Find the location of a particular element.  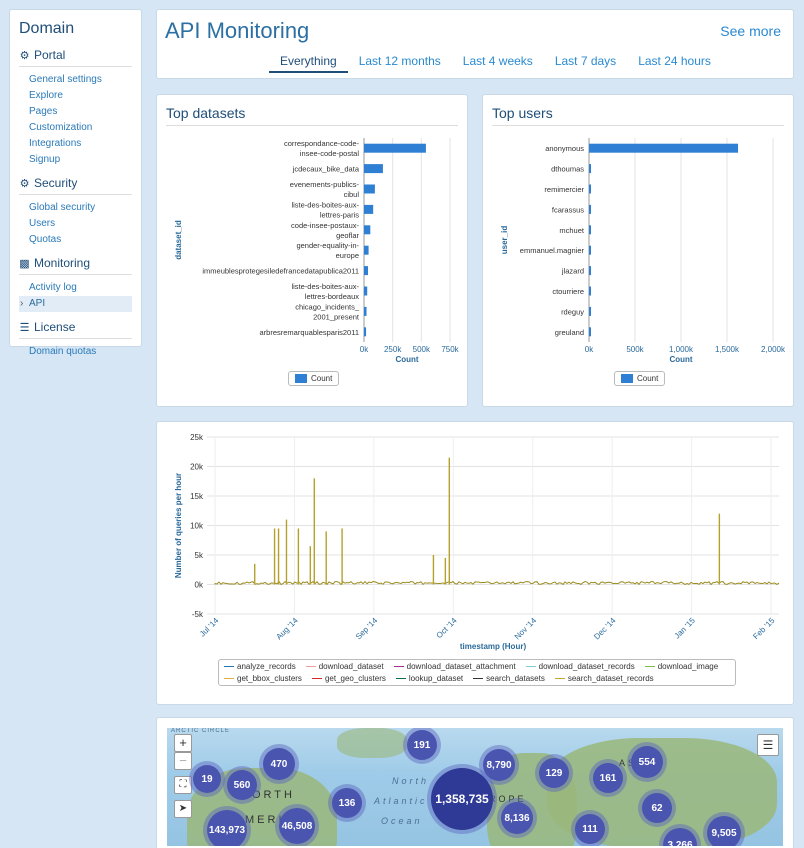

datasets-legend: Count is located at coordinates (314, 378).